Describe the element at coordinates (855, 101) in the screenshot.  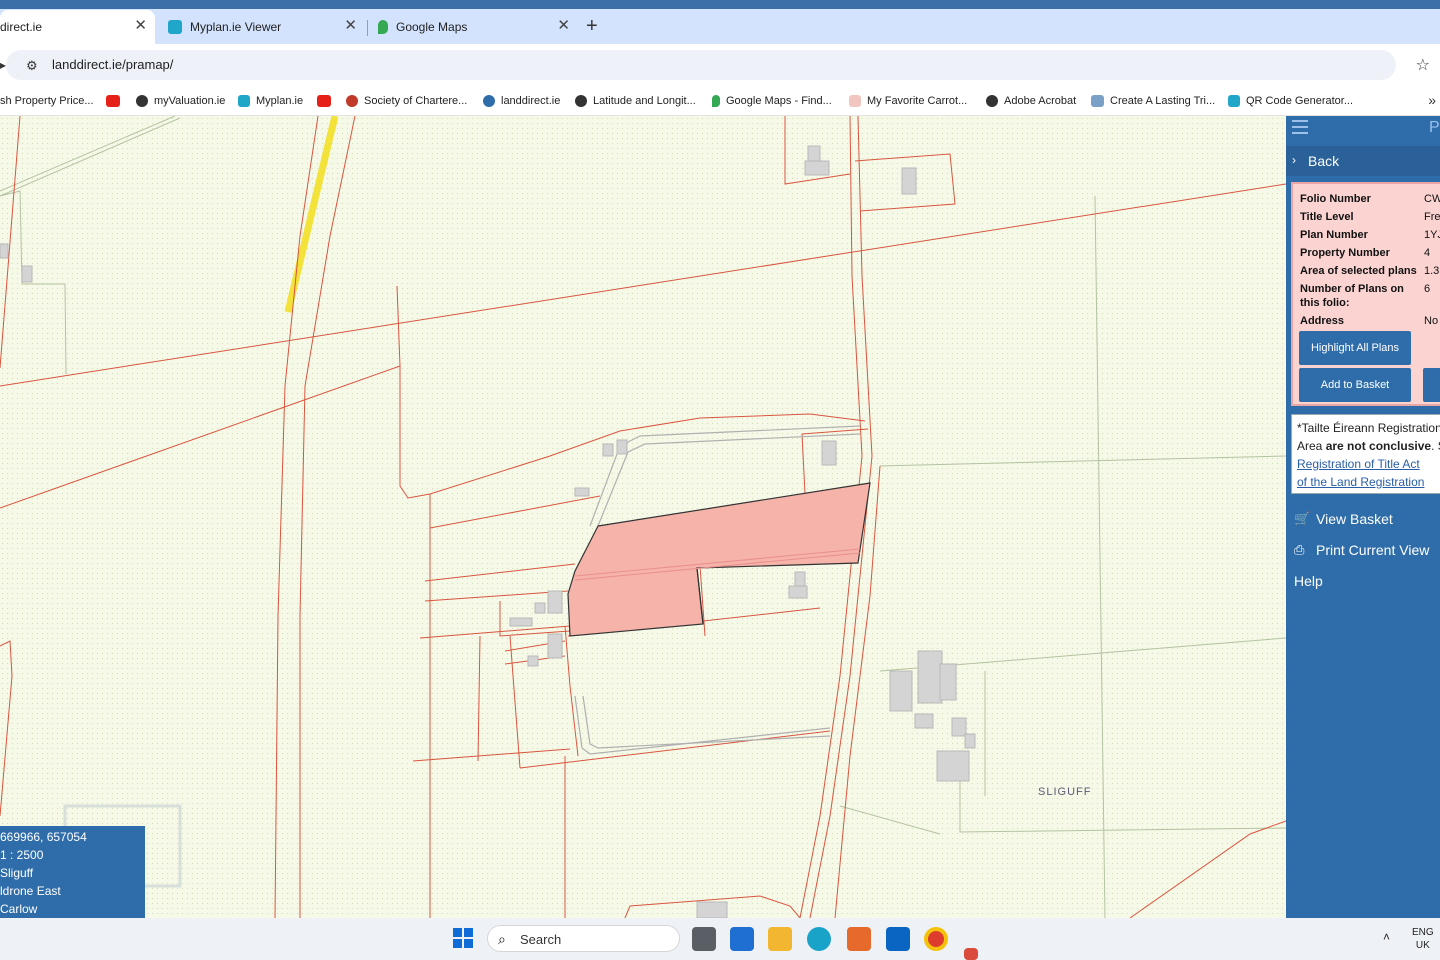
I see `carrot-icon` at that location.